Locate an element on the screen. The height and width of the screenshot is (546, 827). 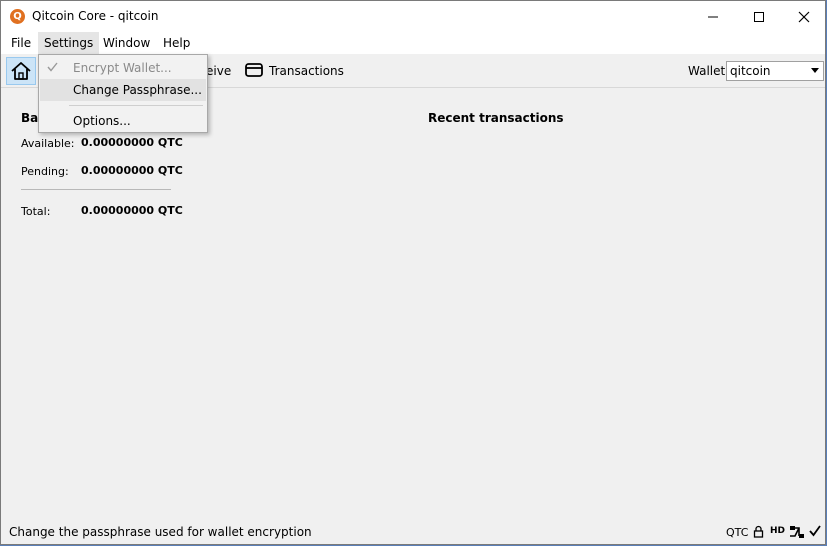
menu-file: File is located at coordinates (21, 43).